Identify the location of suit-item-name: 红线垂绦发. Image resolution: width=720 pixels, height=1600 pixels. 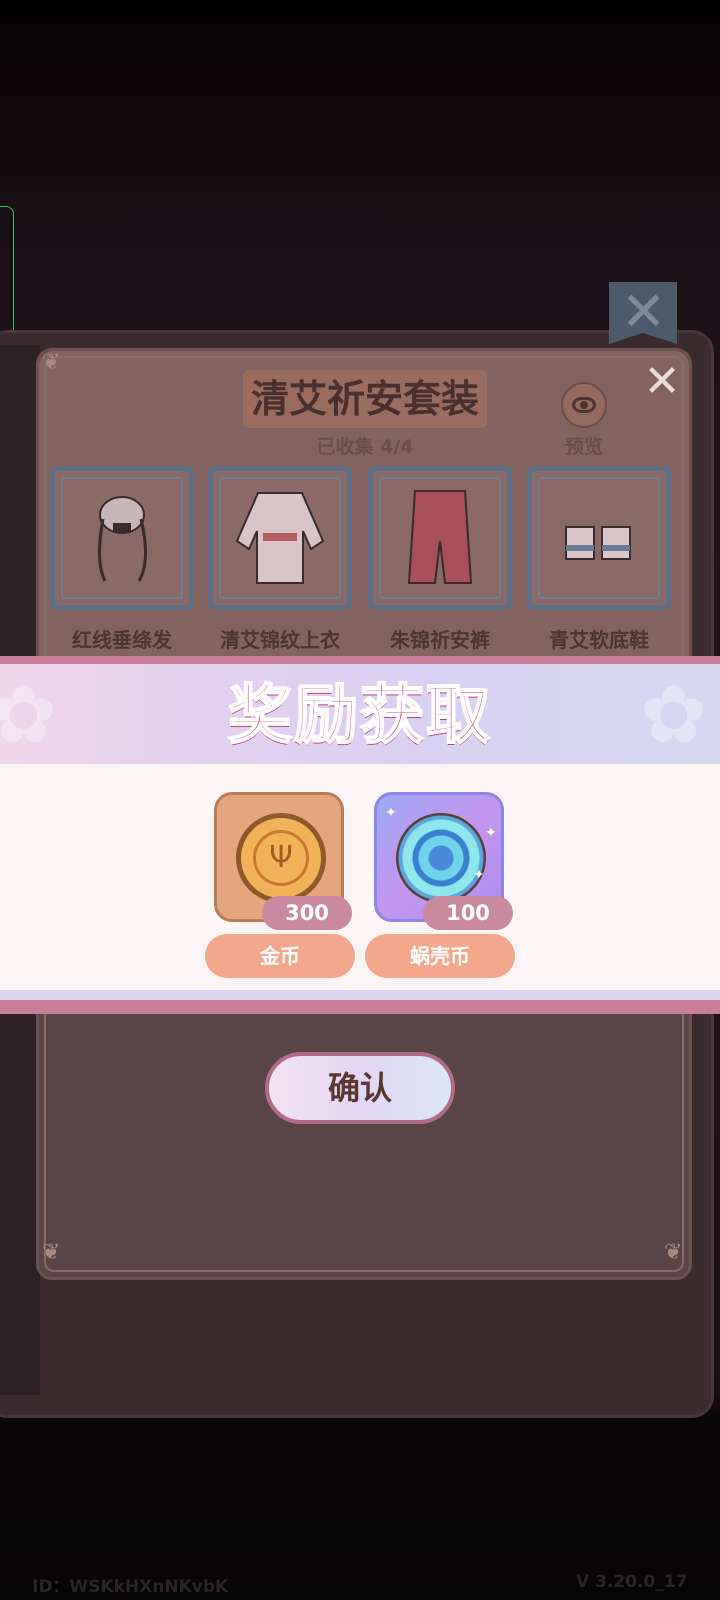
(122, 640).